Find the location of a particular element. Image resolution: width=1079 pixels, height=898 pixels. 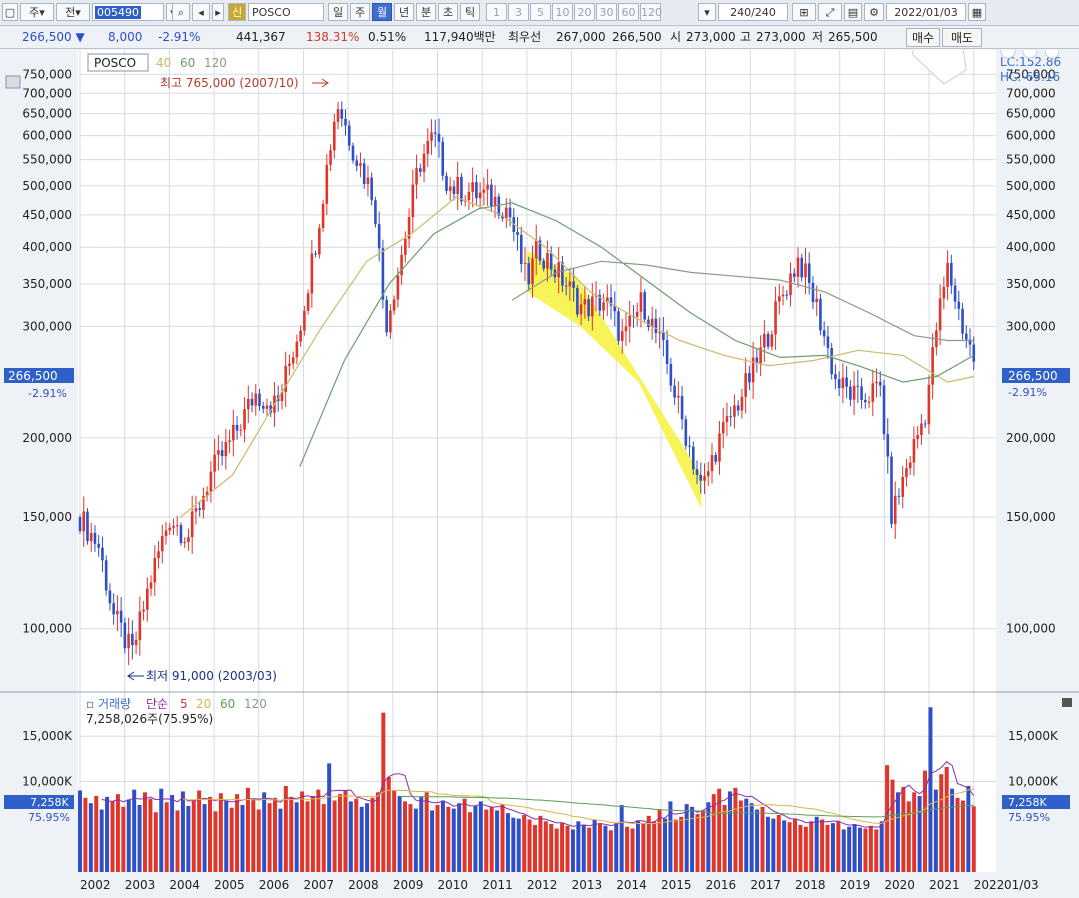

buy-button: 매수 is located at coordinates (923, 37).